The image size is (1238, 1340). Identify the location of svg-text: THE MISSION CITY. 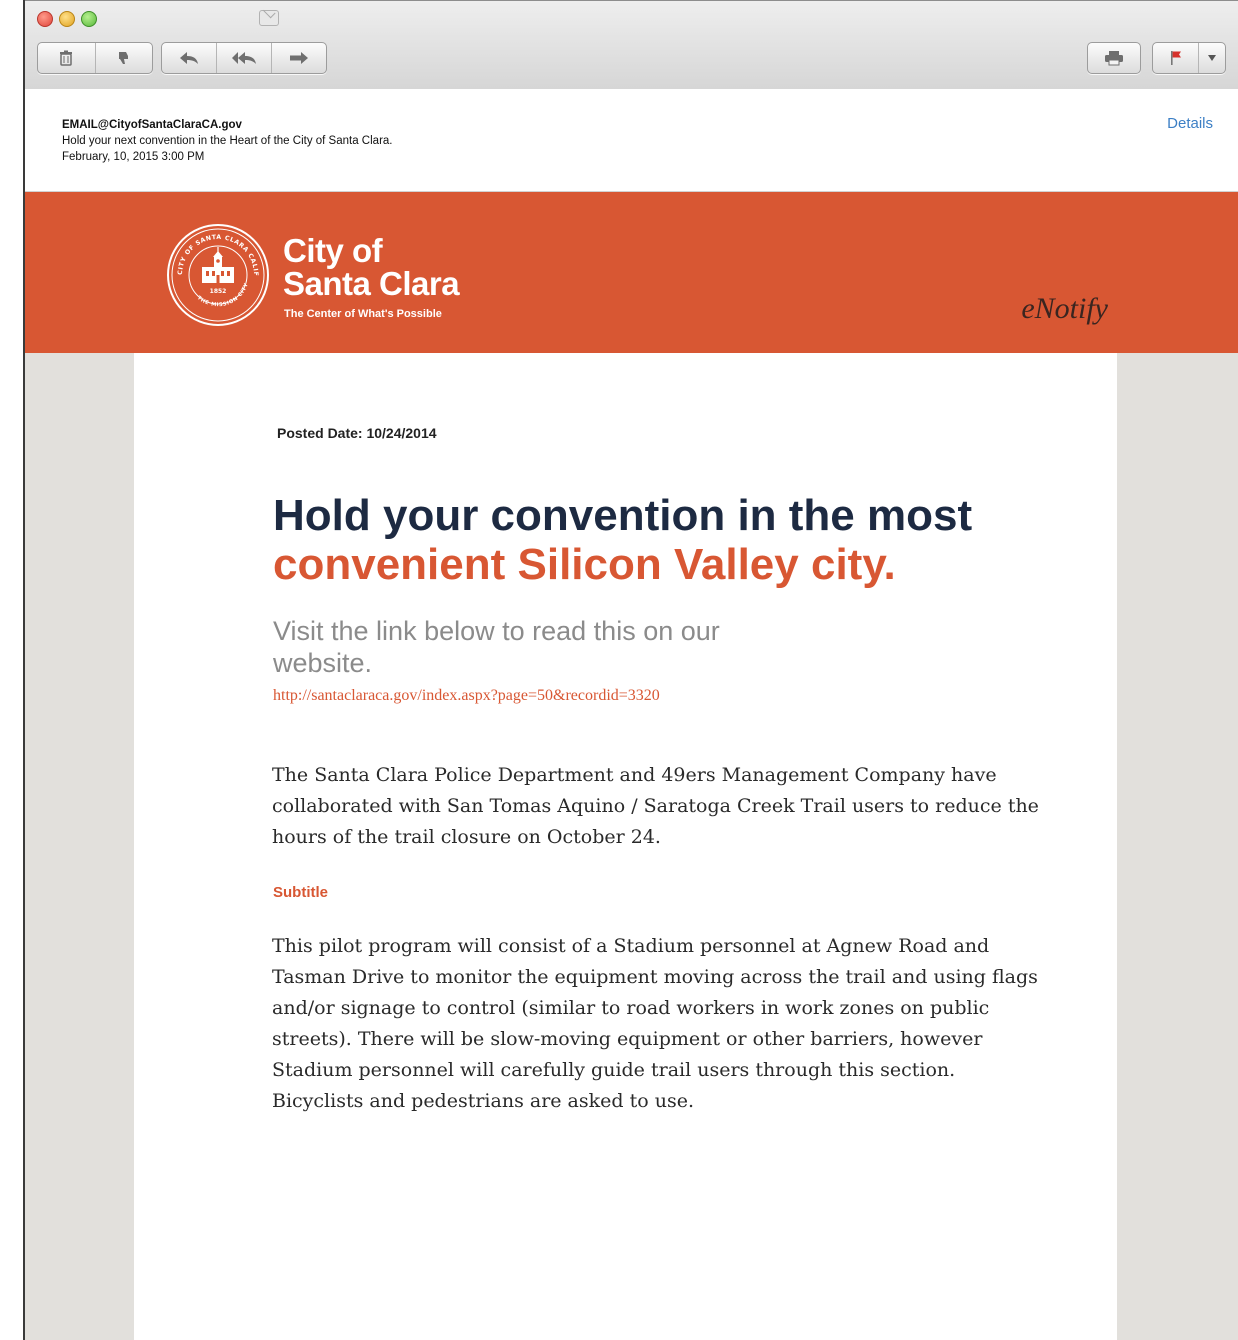
(223, 295).